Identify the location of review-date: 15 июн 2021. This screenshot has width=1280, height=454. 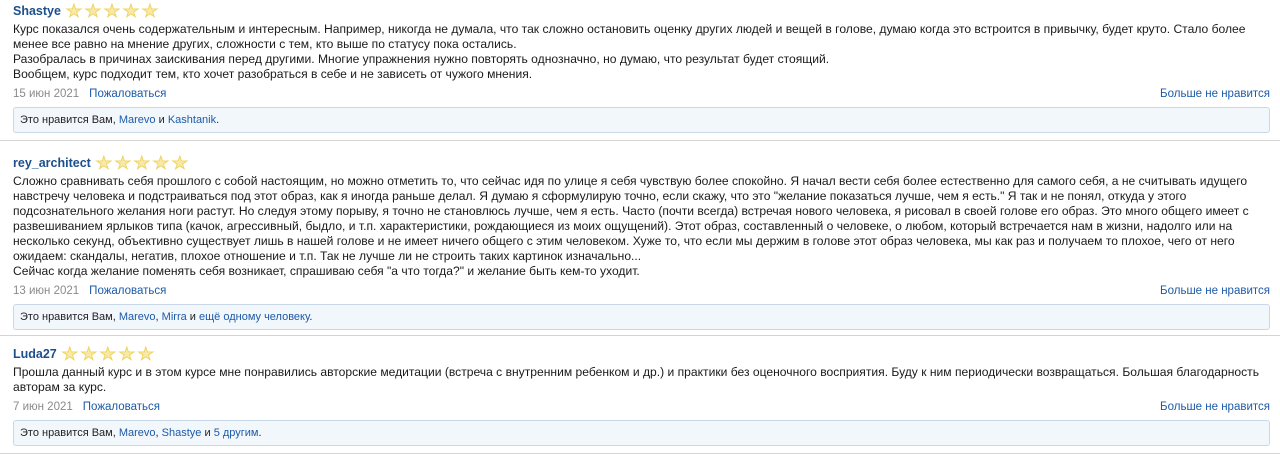
(46, 94).